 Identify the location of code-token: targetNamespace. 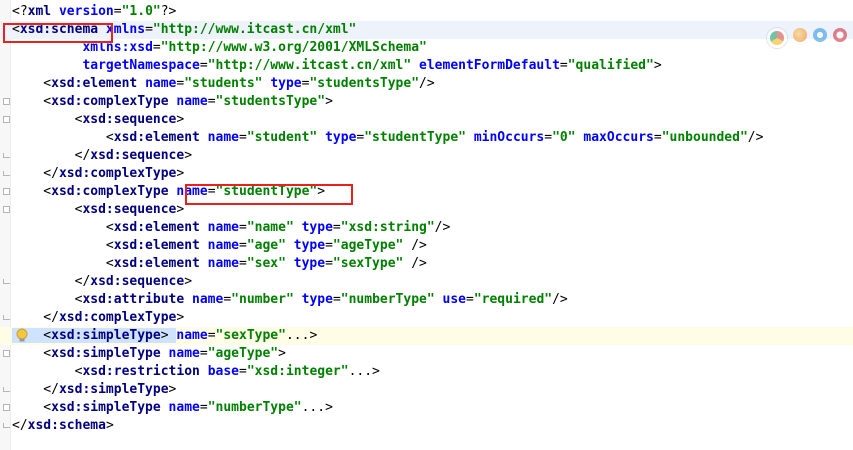
(141, 65).